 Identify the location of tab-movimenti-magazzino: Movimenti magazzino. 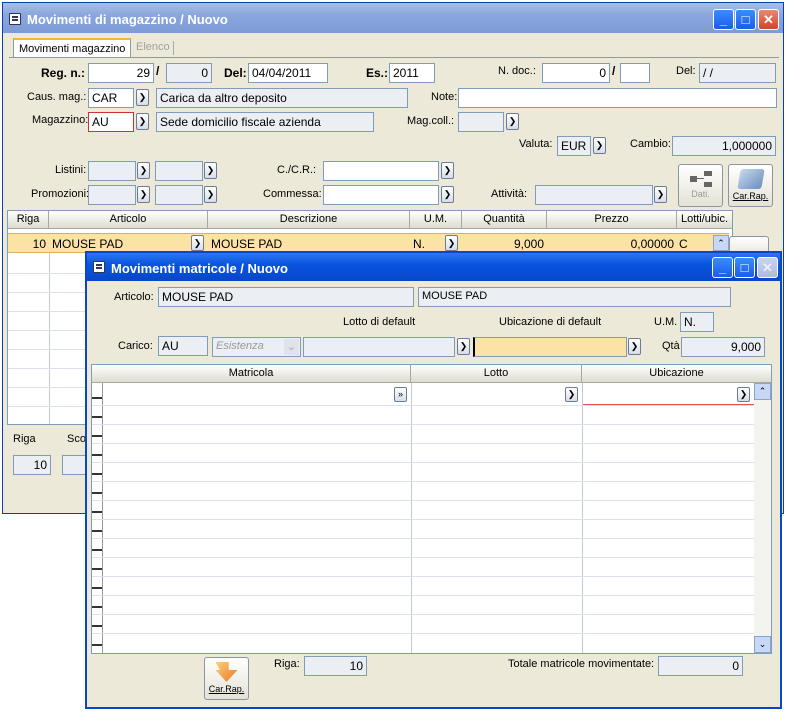
(72, 48).